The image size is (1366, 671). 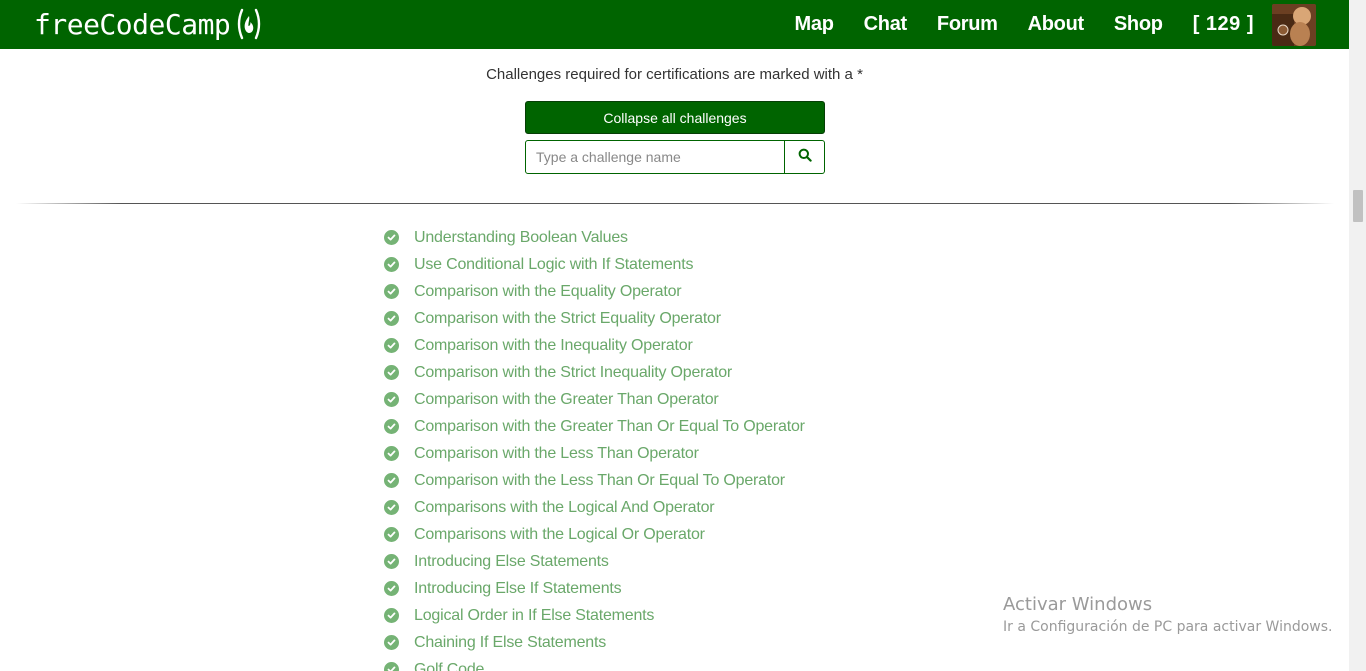 I want to click on nav-link-about: About, so click(x=1056, y=24).